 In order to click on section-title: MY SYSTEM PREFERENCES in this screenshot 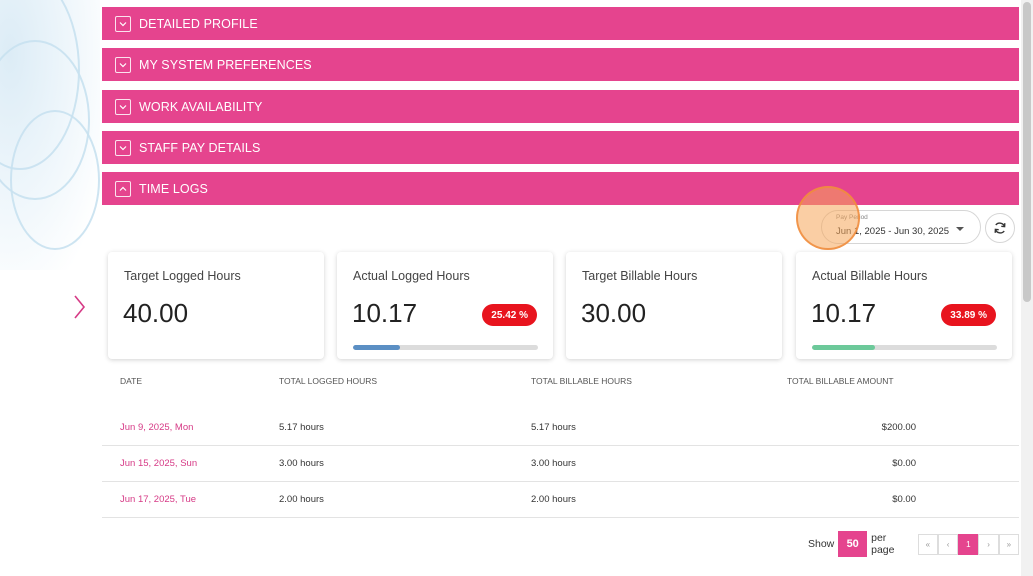, I will do `click(225, 64)`.